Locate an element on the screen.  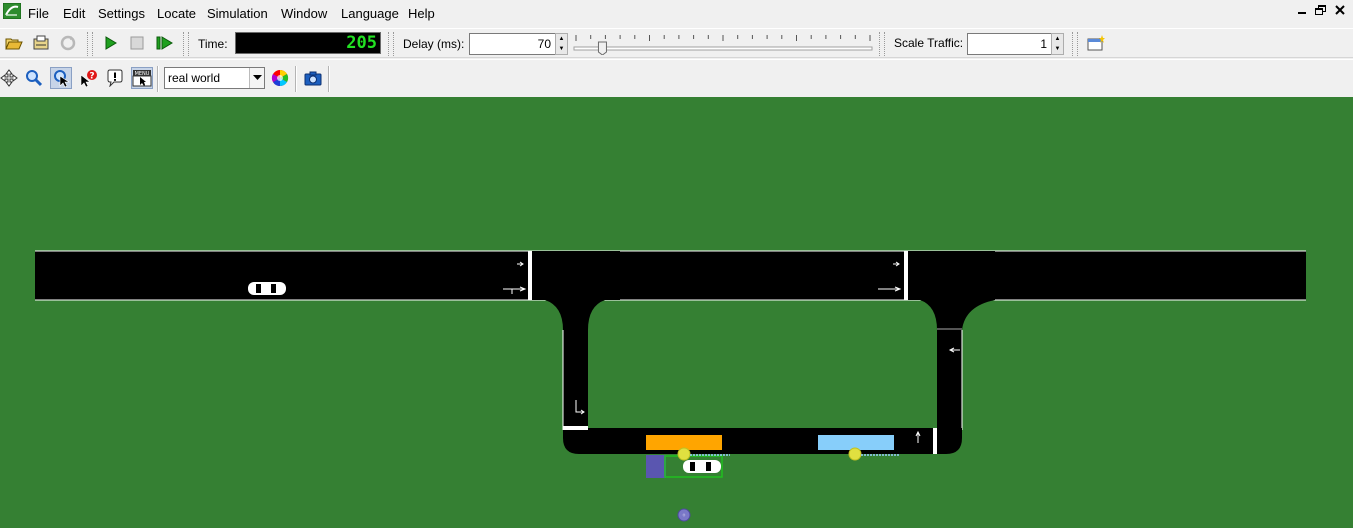
play-icon is located at coordinates (111, 43).